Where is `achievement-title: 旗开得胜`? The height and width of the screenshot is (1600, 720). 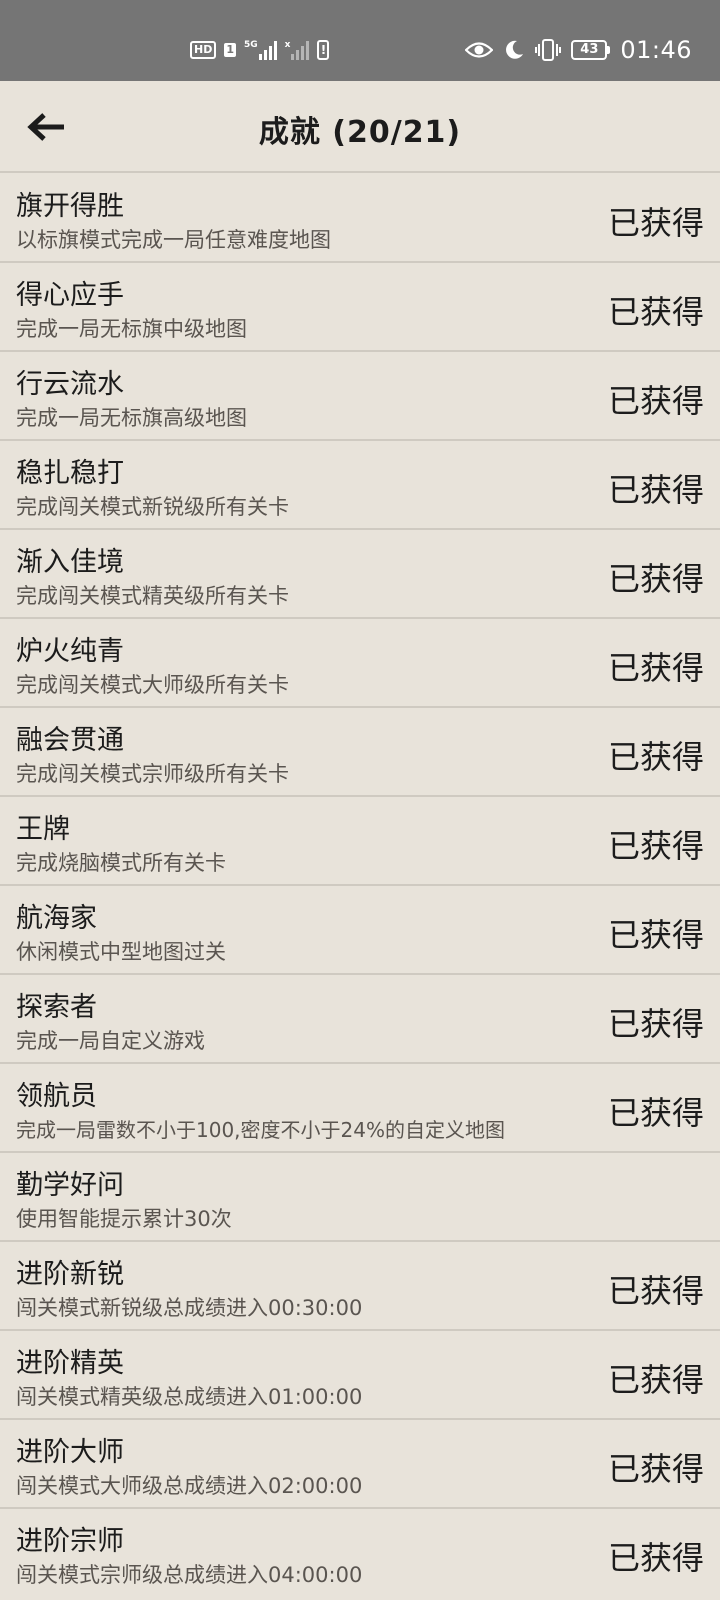 achievement-title: 旗开得胜 is located at coordinates (70, 206).